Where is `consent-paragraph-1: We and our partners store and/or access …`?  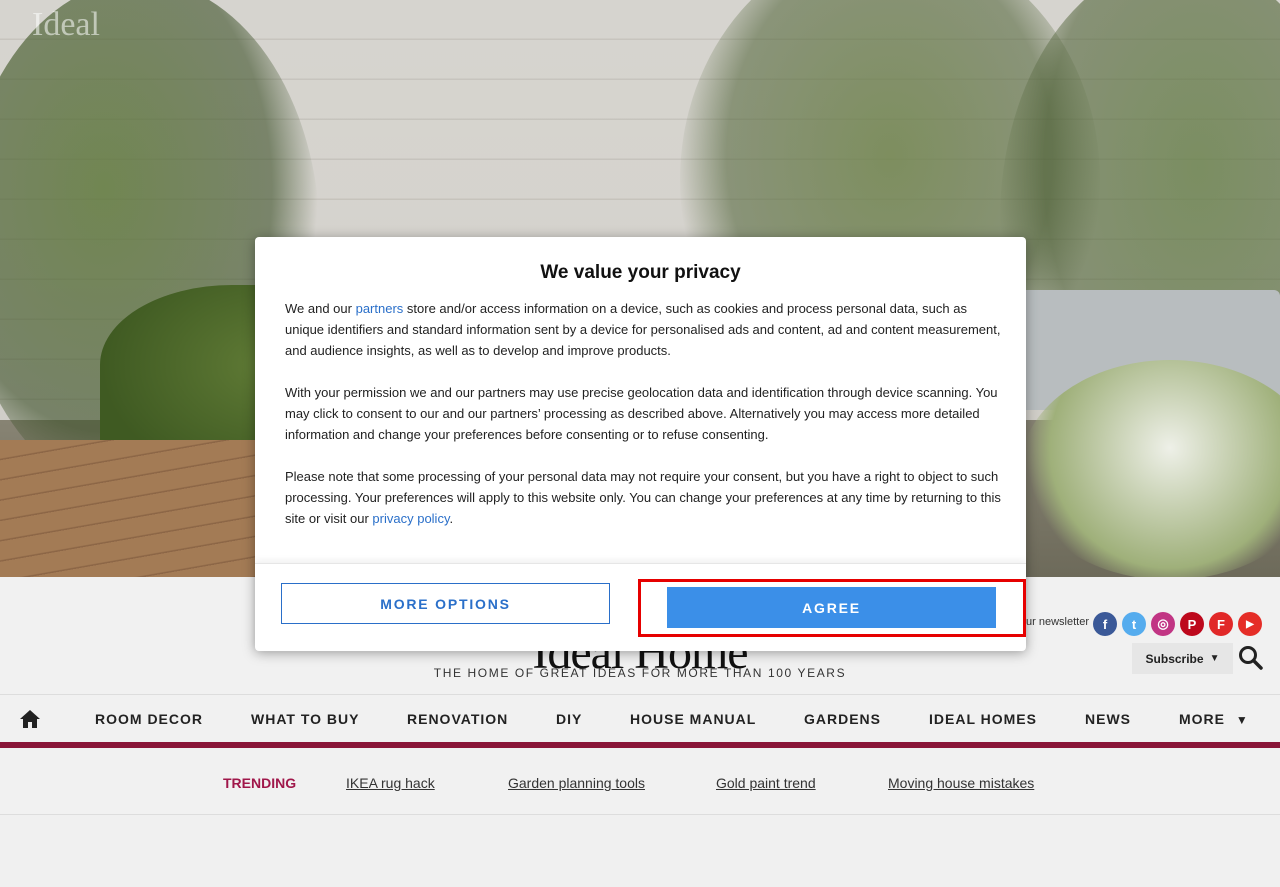
consent-paragraph-1: We and our partners store and/or access … is located at coordinates (643, 329).